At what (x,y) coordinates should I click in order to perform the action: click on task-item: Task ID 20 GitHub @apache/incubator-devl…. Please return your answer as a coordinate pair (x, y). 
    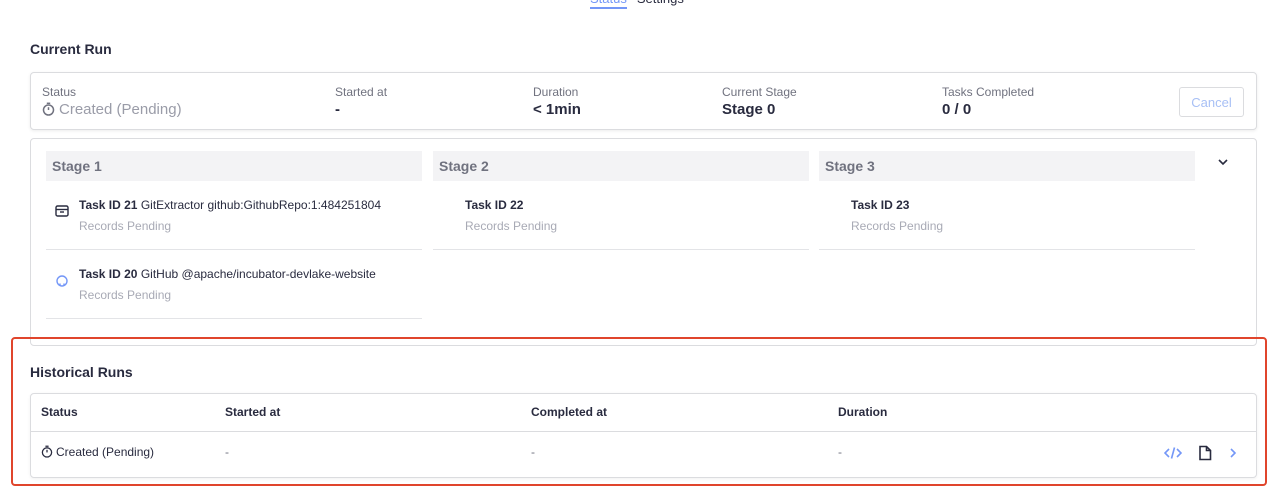
    Looking at the image, I should click on (234, 284).